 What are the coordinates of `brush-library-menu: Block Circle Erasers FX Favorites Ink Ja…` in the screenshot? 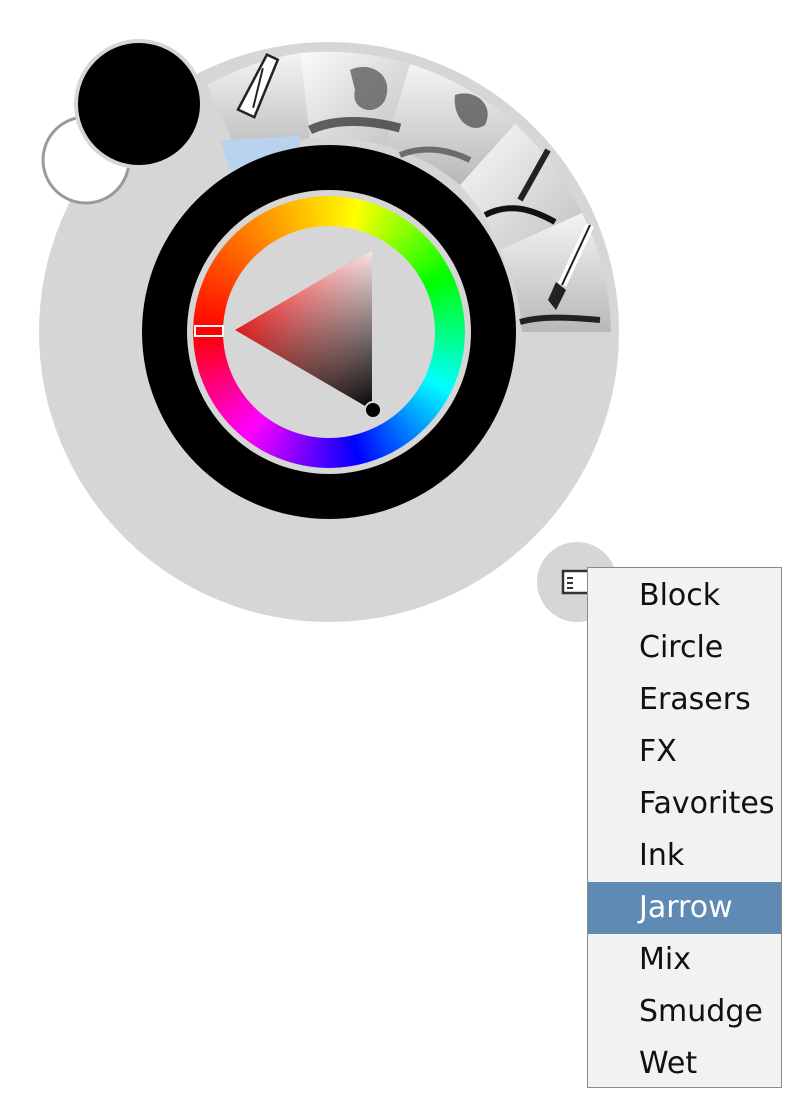 It's located at (684, 827).